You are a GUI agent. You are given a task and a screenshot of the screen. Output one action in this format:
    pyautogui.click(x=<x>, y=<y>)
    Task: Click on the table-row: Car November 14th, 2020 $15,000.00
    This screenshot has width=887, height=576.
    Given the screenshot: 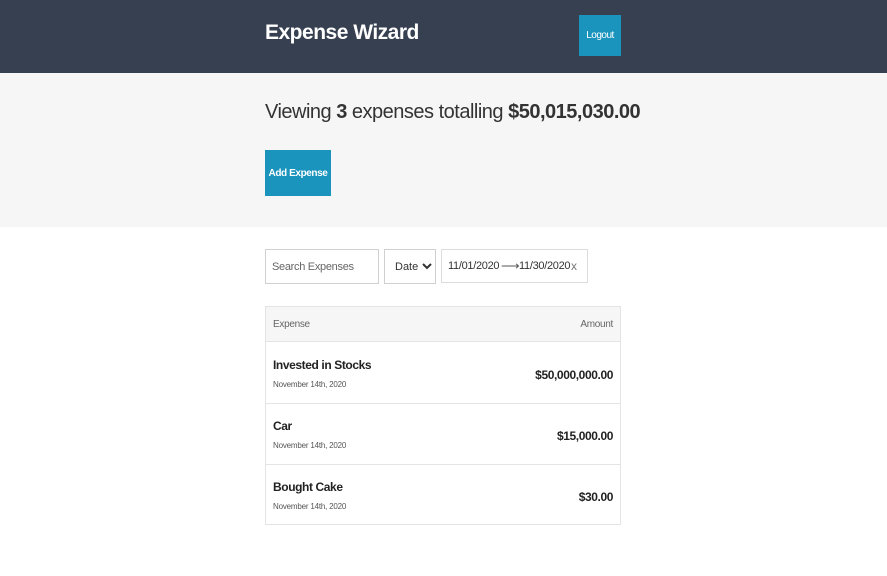 What is the action you would take?
    pyautogui.click(x=443, y=434)
    